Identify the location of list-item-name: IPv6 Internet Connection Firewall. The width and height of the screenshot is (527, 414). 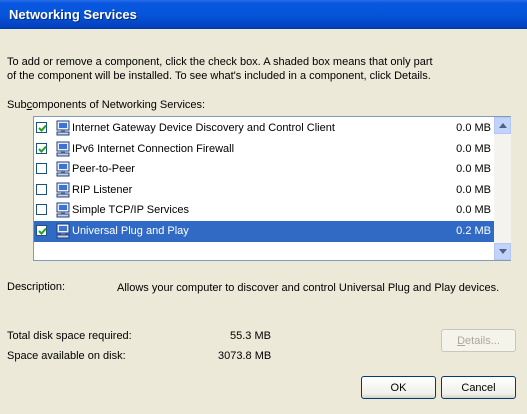
(153, 148).